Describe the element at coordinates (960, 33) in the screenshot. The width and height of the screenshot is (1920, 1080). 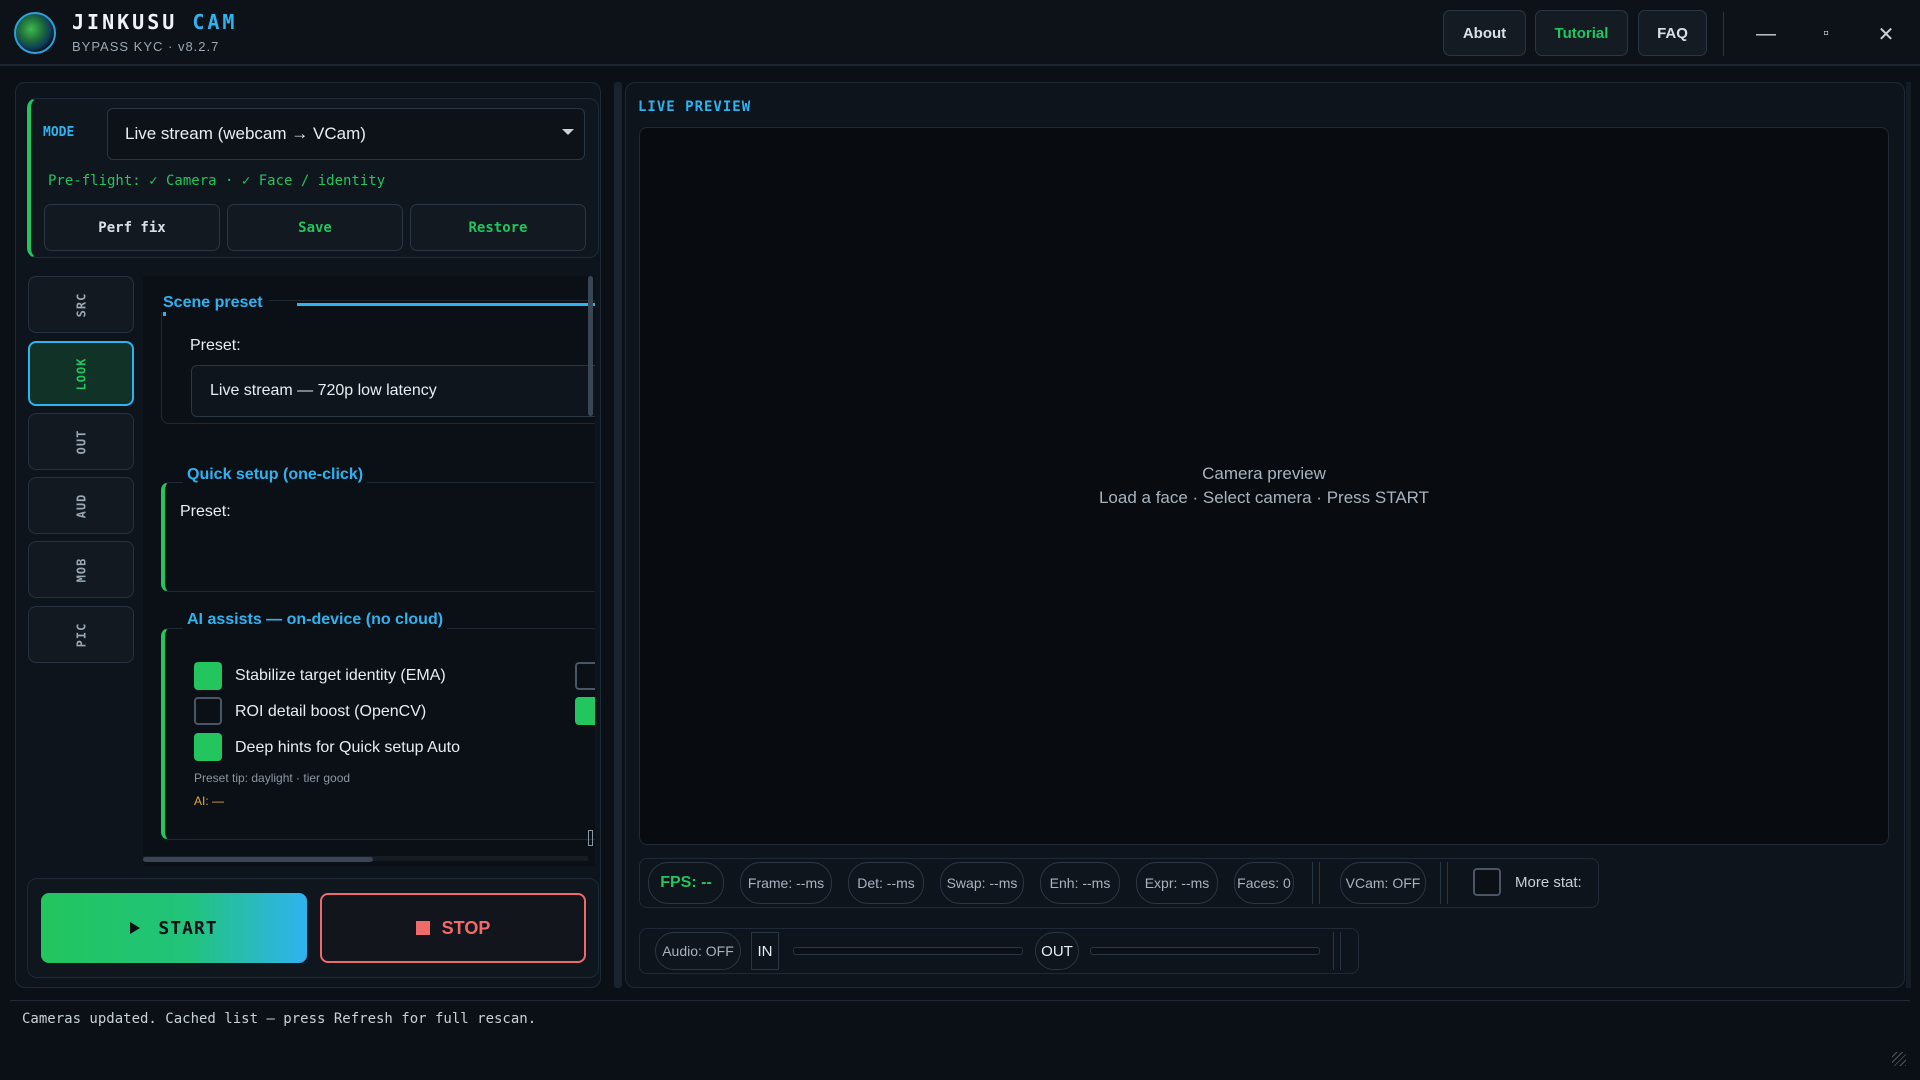
I see `title-bar` at that location.